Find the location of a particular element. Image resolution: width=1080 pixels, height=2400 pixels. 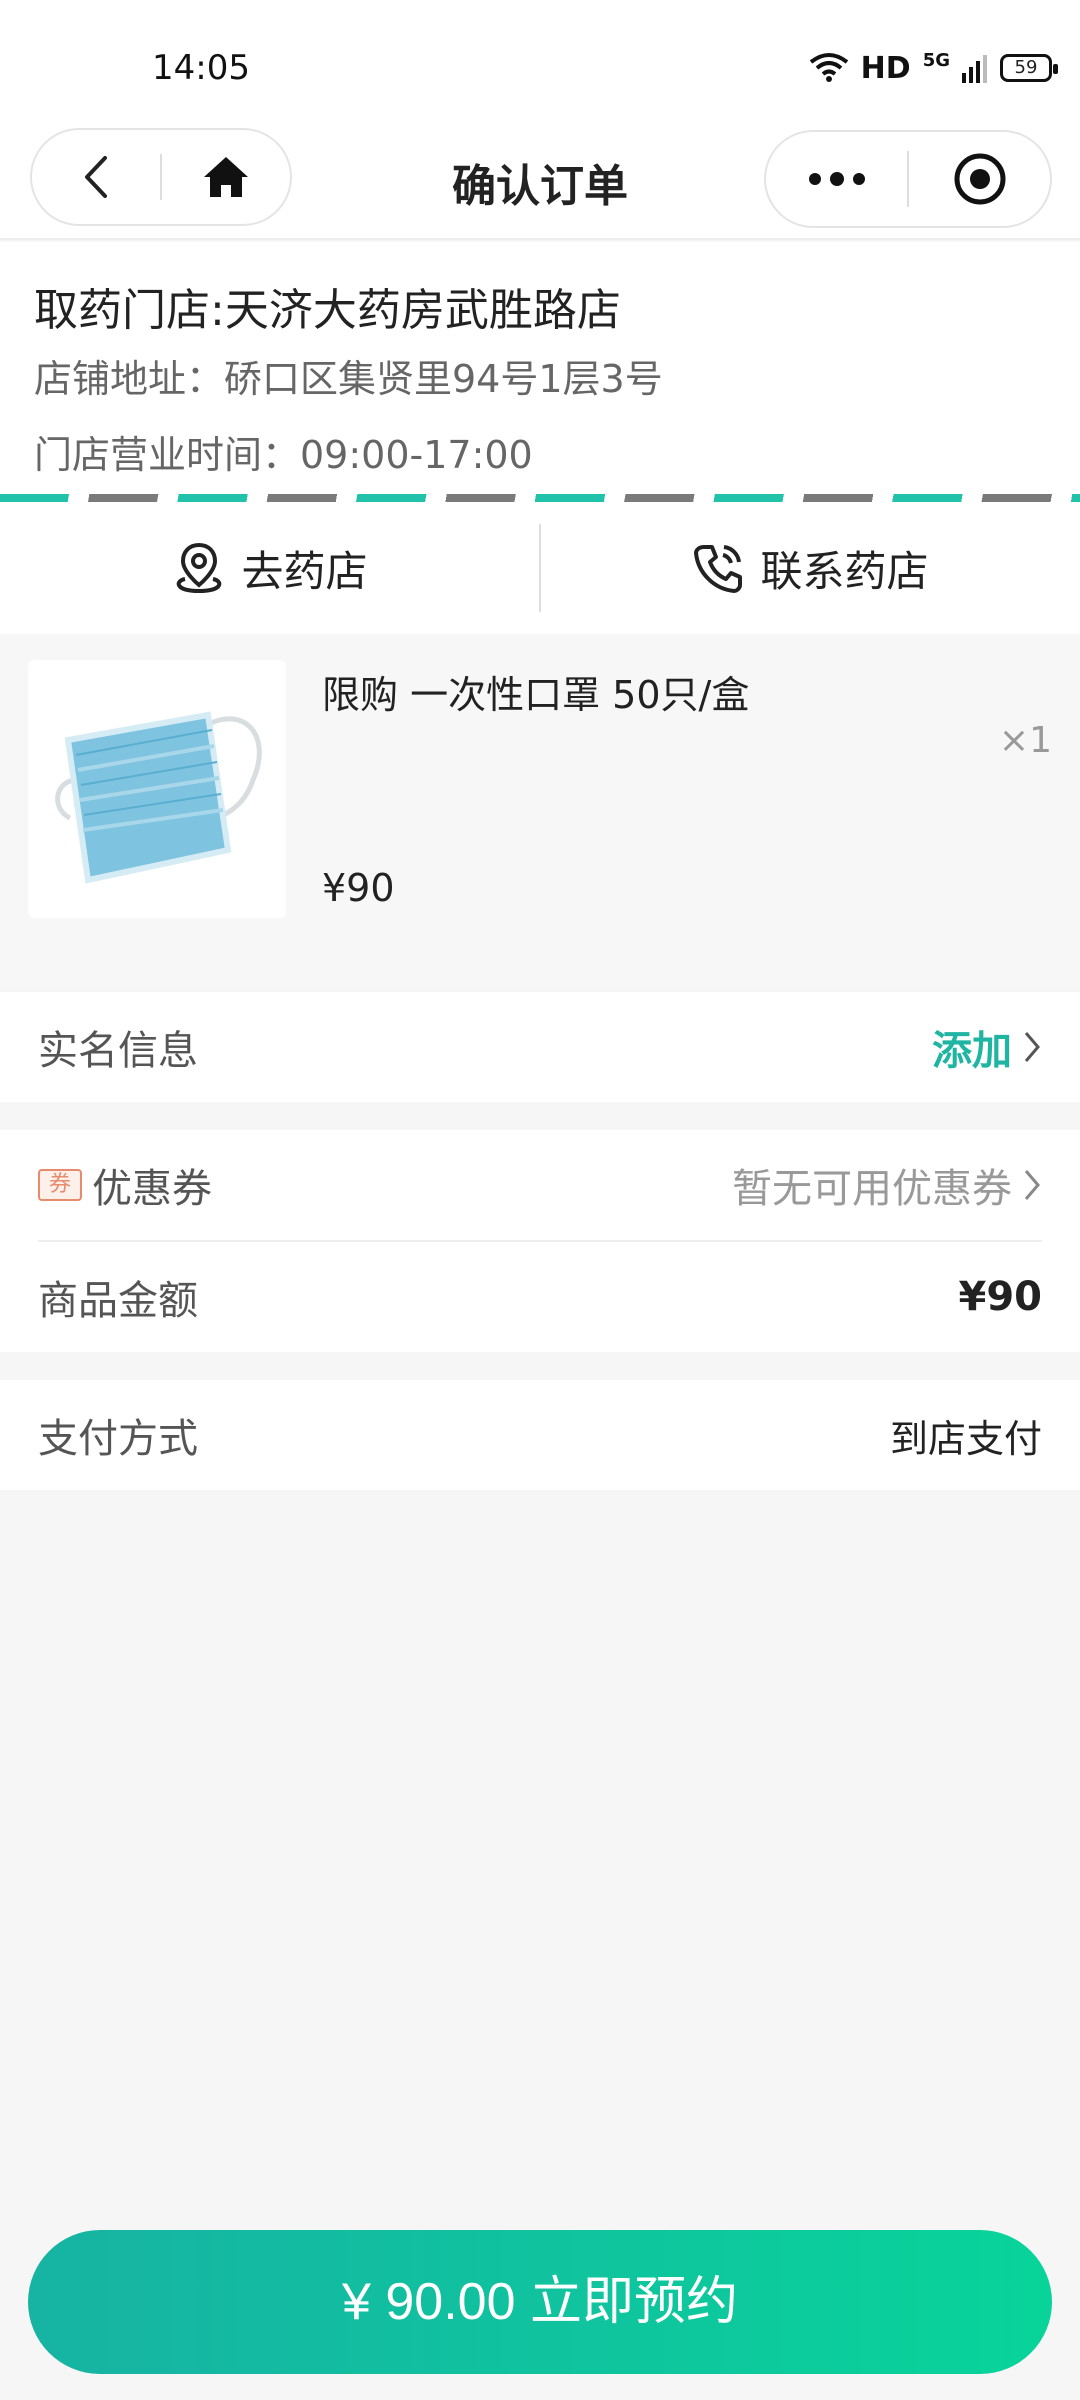

coupon-value: 暂无可用优惠券 is located at coordinates (872, 1189).